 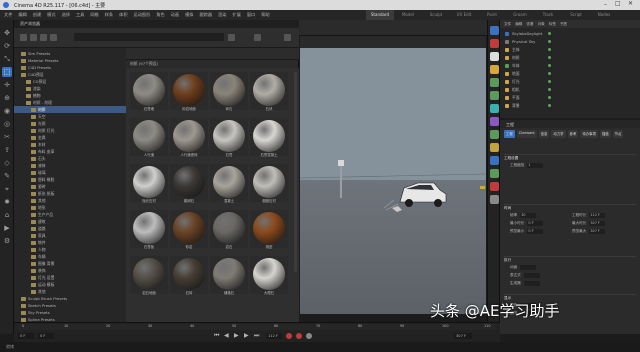 I want to click on tree-item: 运动 模板, so click(x=70, y=284).